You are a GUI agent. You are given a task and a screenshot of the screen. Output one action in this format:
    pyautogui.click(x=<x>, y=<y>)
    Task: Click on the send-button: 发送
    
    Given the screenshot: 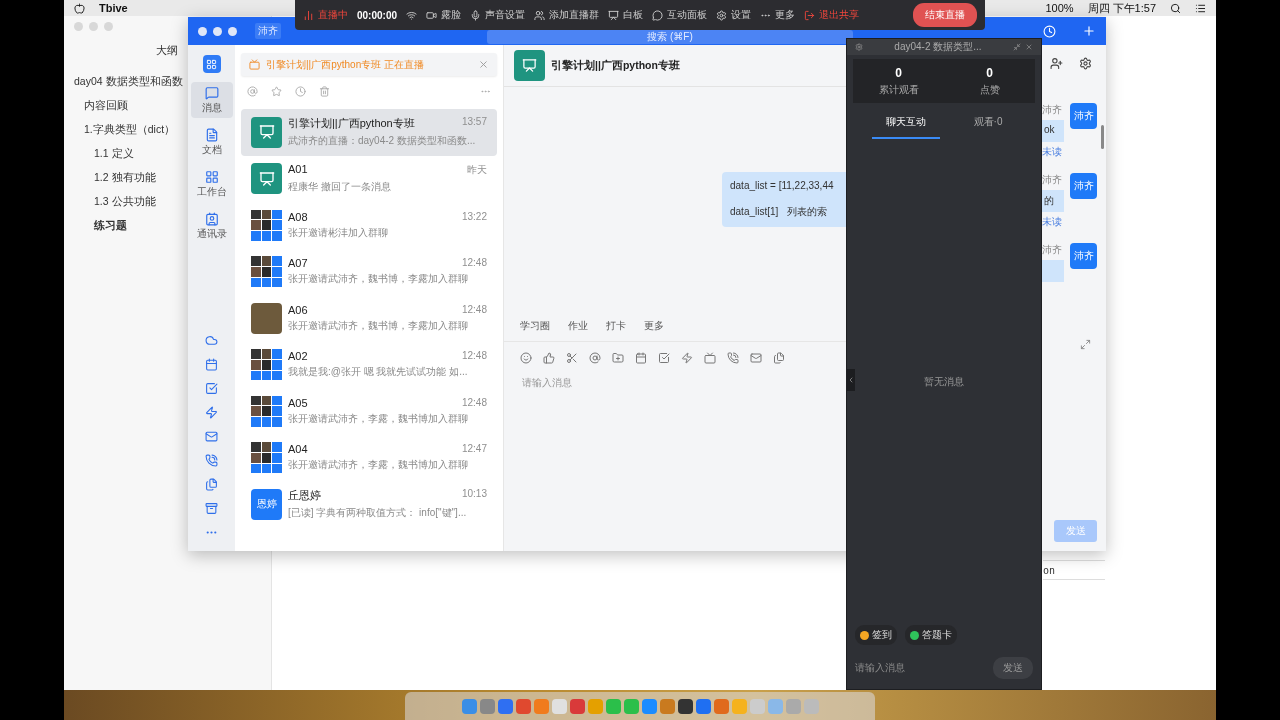 What is the action you would take?
    pyautogui.click(x=1013, y=668)
    